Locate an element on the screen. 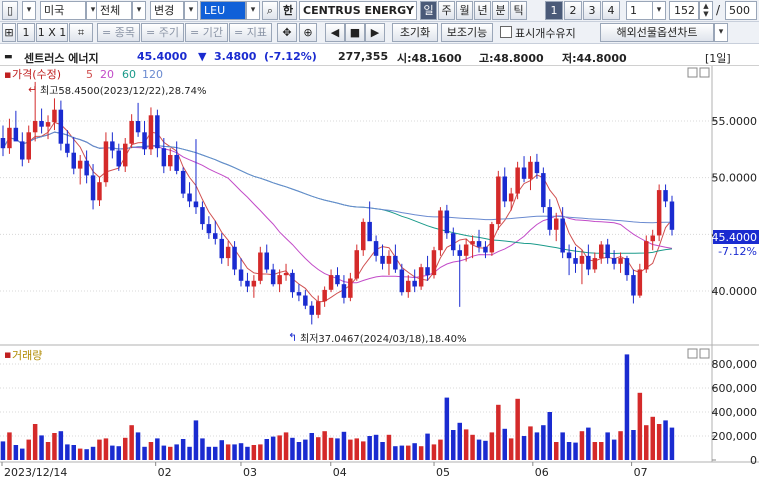  step-forward-icon: ▶ is located at coordinates (375, 32).